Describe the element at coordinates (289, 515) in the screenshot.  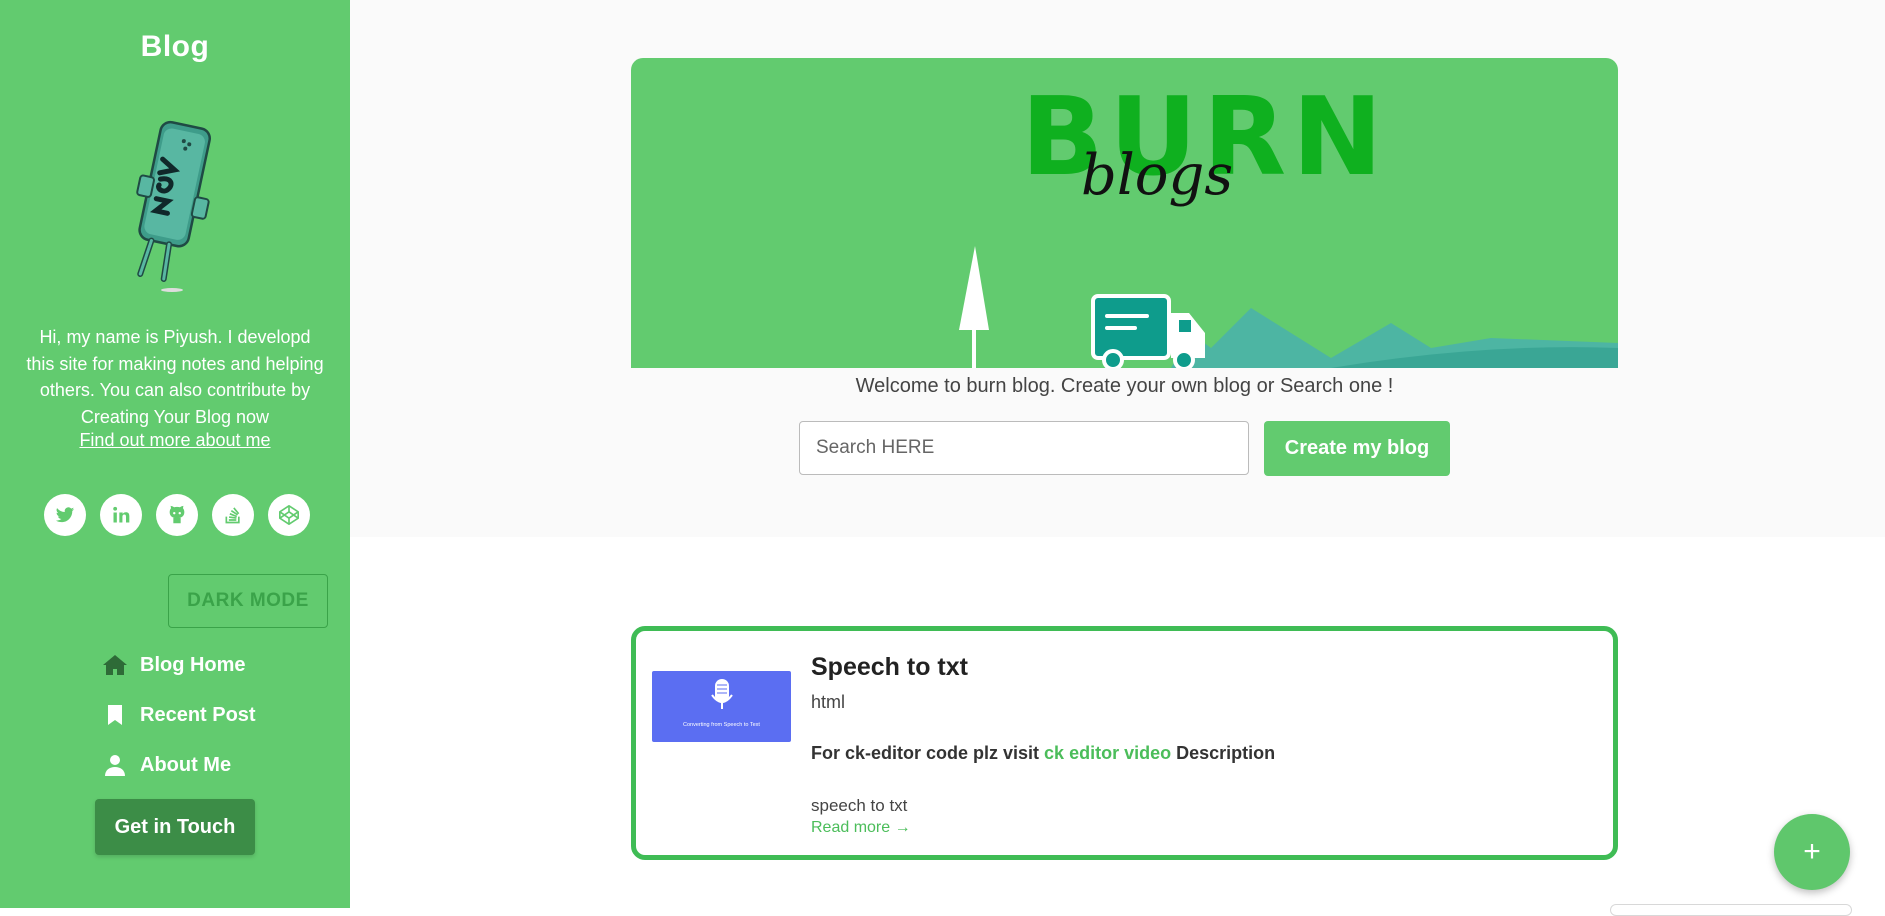
I see `codepen-icon` at that location.